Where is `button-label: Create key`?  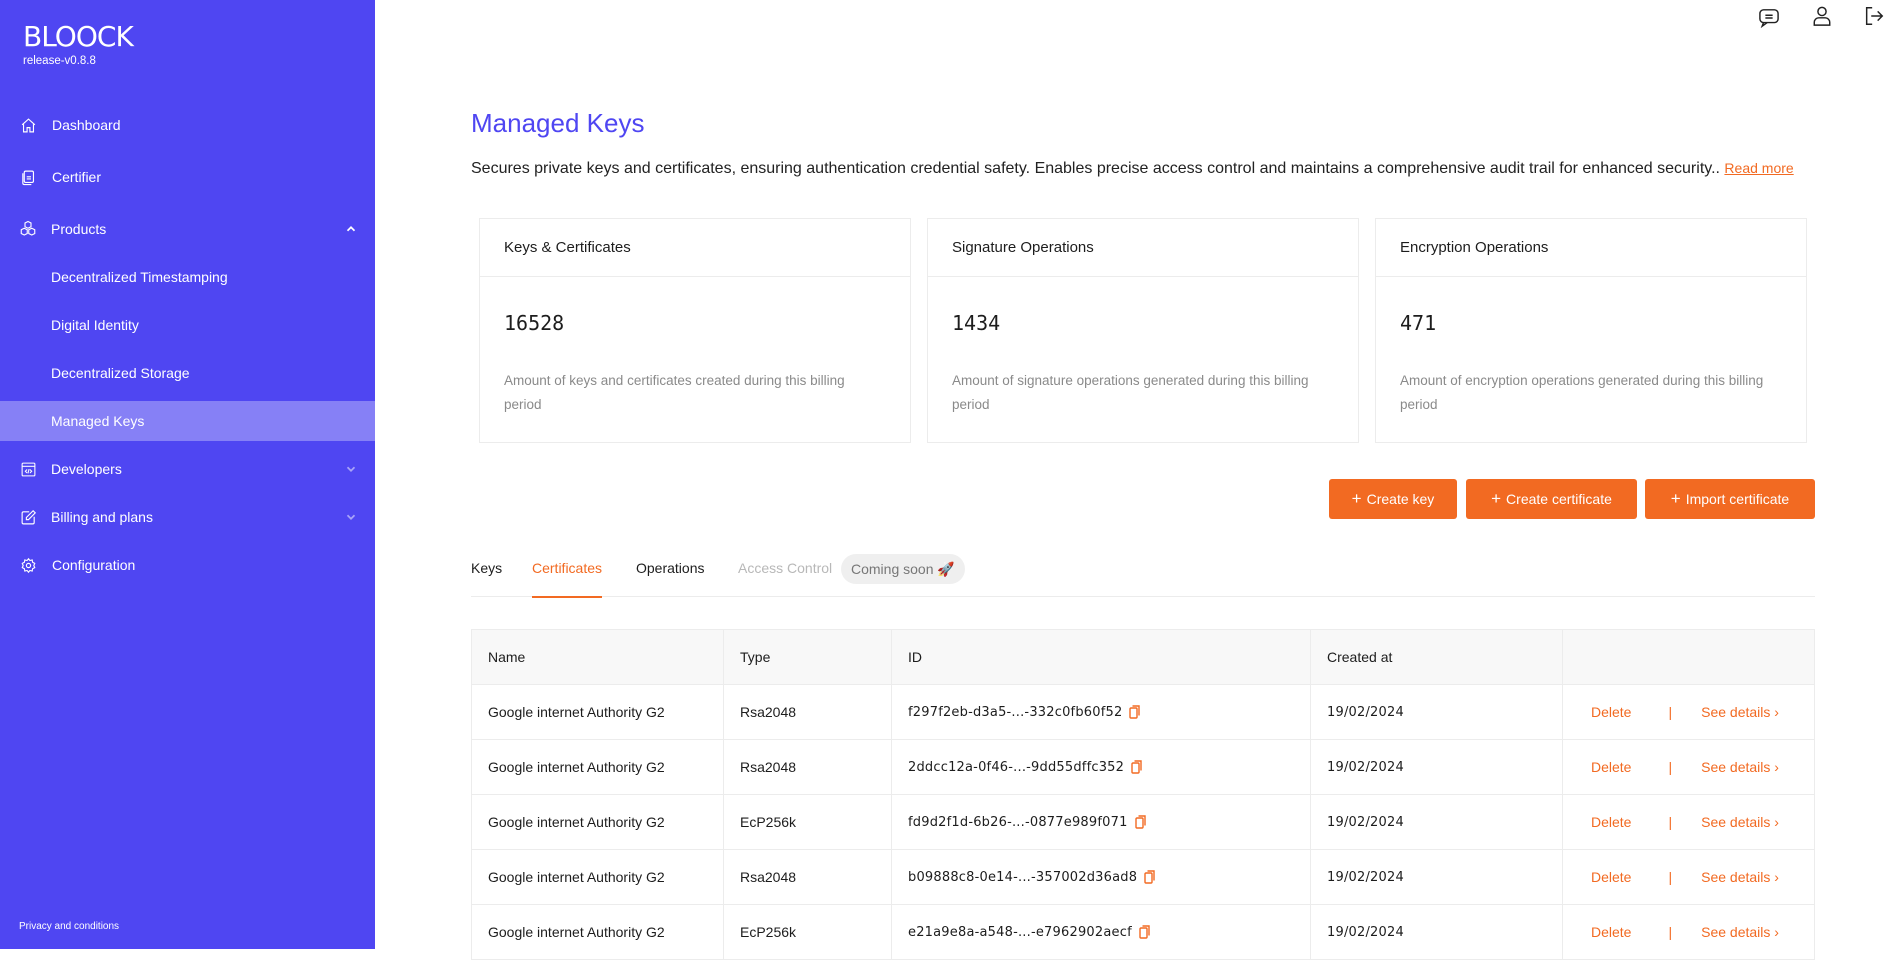
button-label: Create key is located at coordinates (1400, 499).